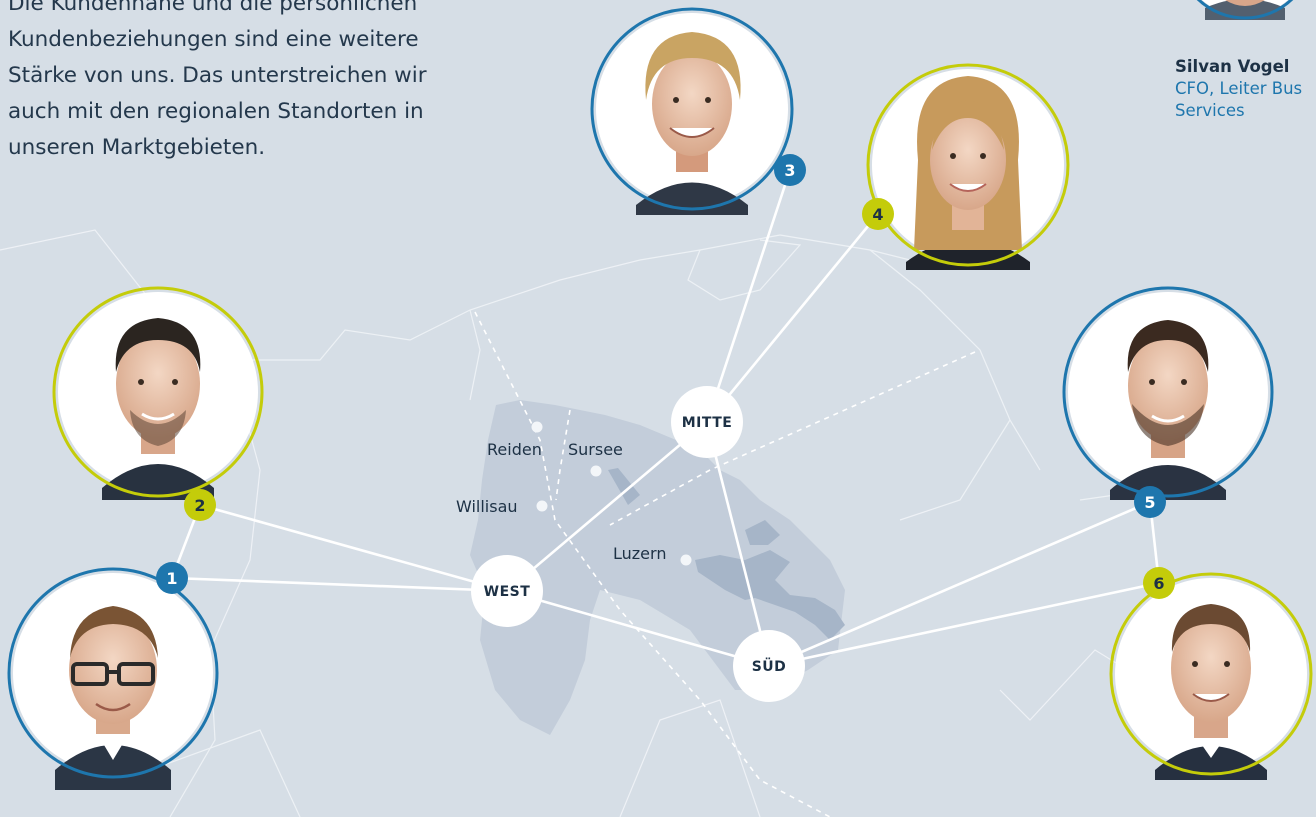 The height and width of the screenshot is (817, 1316). I want to click on hub-label-mitte: MITTE, so click(707, 423).